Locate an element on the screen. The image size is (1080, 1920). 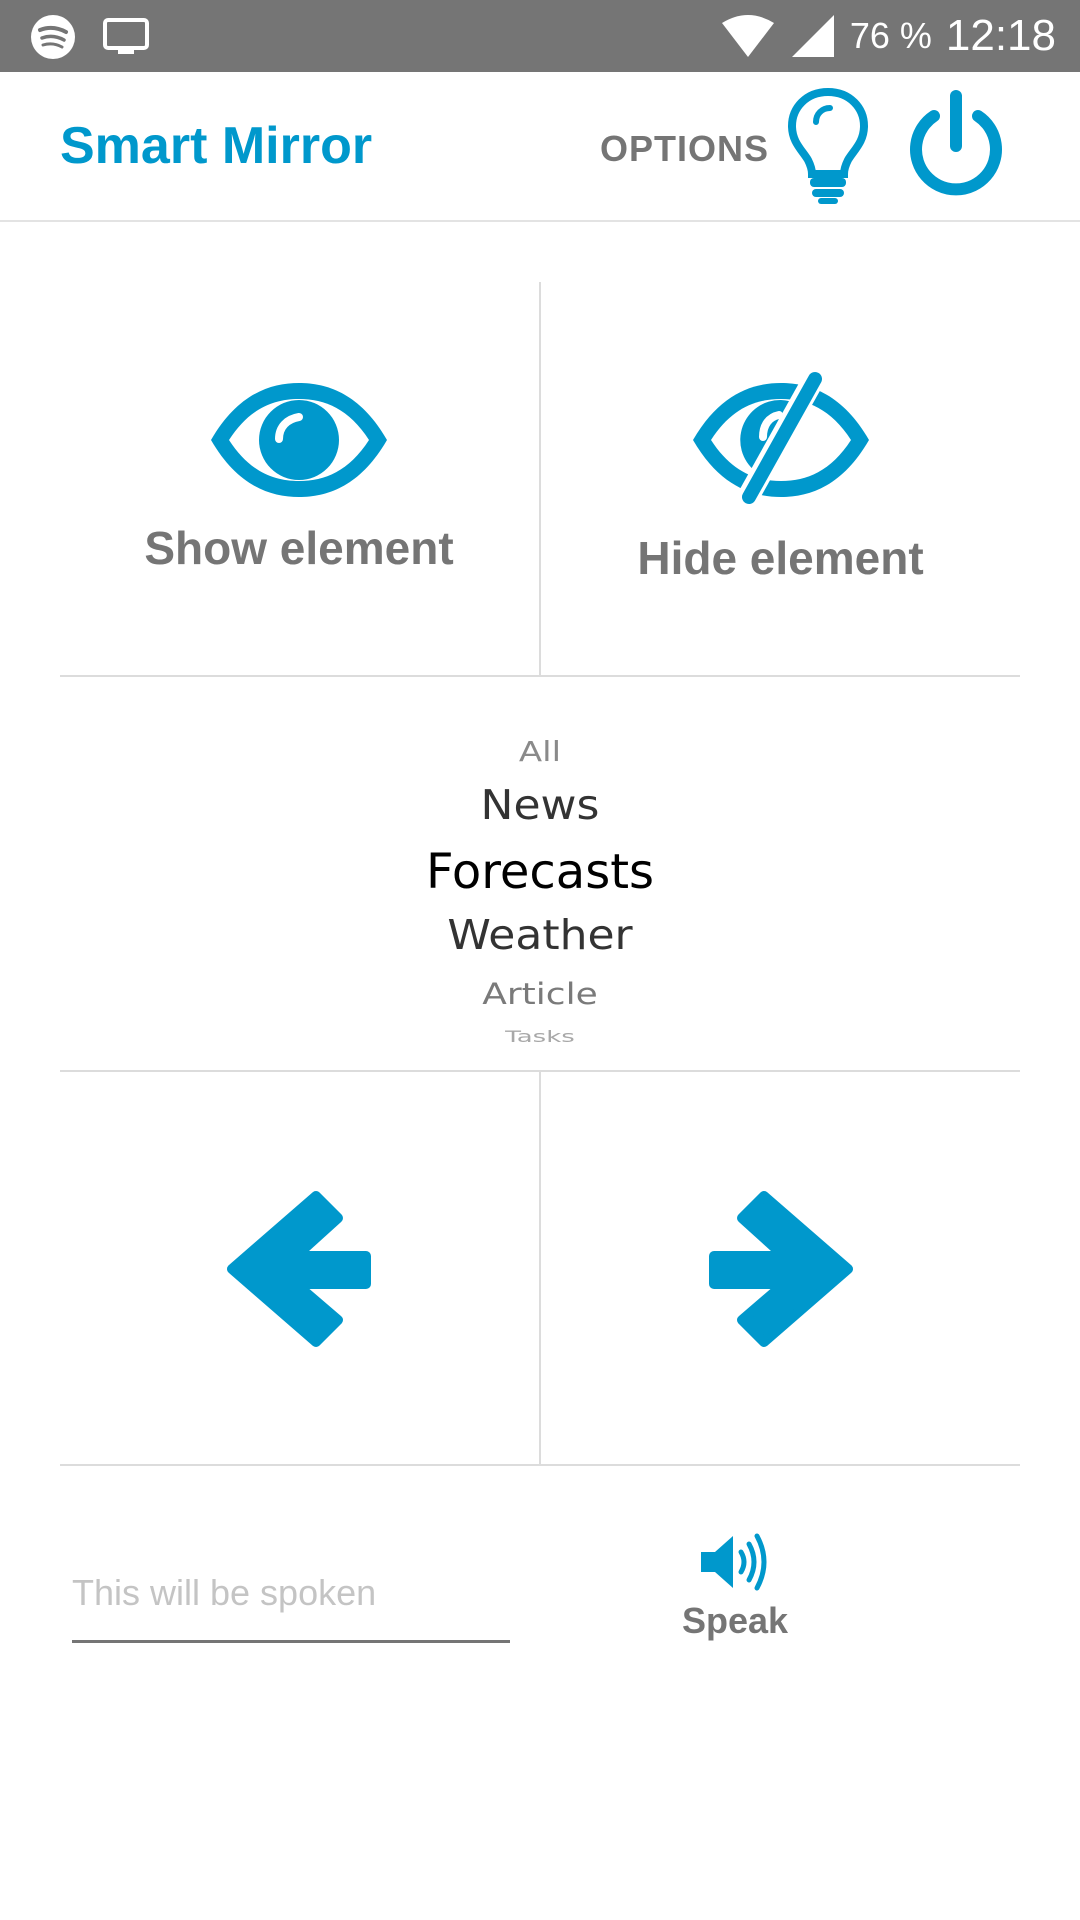
show-element-label: Show element is located at coordinates (299, 548).